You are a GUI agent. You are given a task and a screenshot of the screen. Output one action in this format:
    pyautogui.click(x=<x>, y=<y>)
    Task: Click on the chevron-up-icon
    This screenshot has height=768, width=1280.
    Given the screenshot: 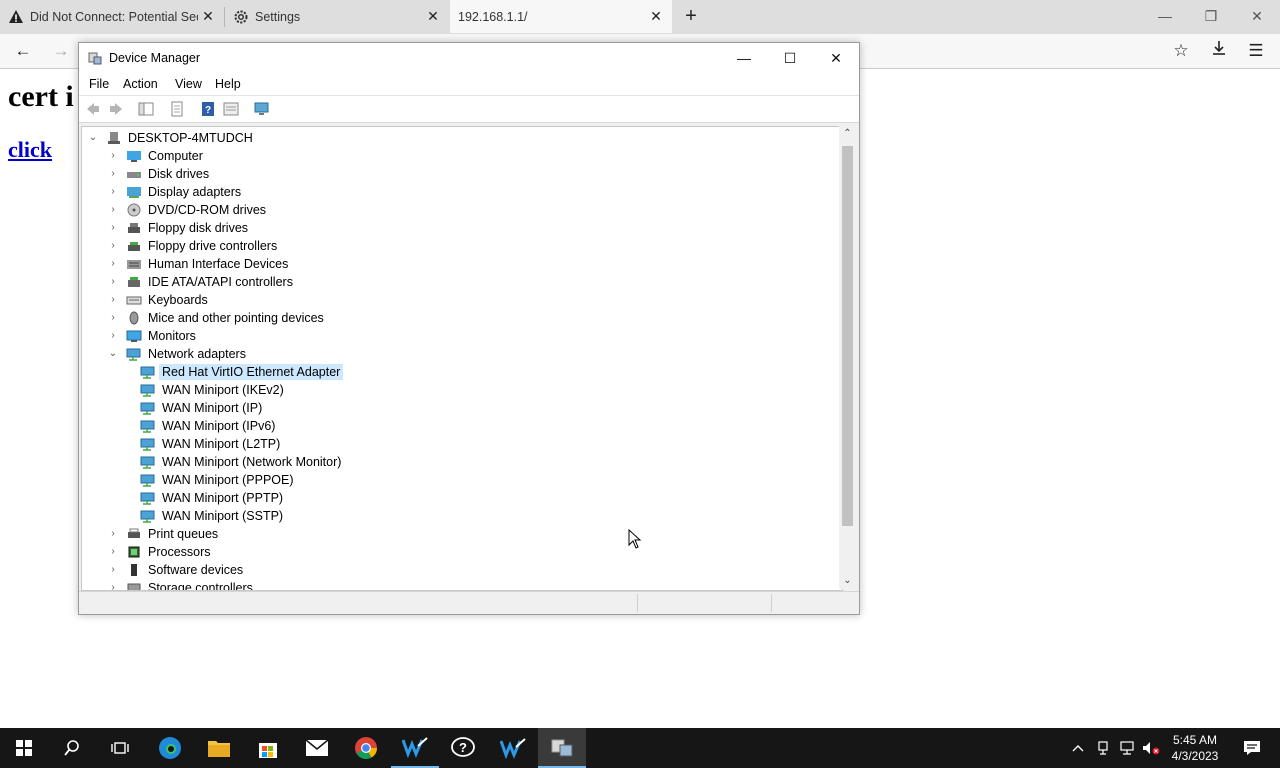 What is the action you would take?
    pyautogui.click(x=1078, y=748)
    